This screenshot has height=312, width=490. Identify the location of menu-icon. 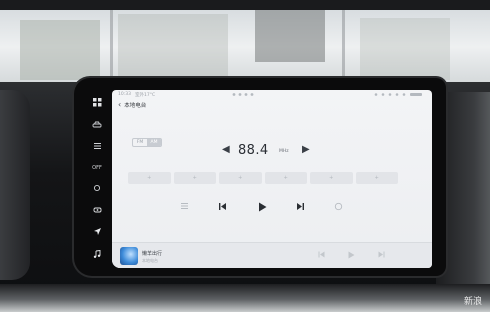
(97, 147).